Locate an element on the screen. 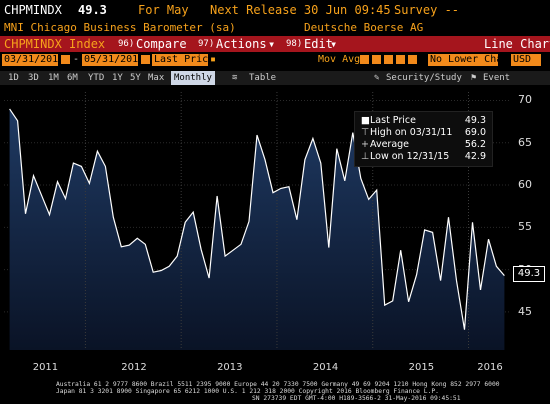 The width and height of the screenshot is (550, 404). range-1m: 1M is located at coordinates (53, 78).